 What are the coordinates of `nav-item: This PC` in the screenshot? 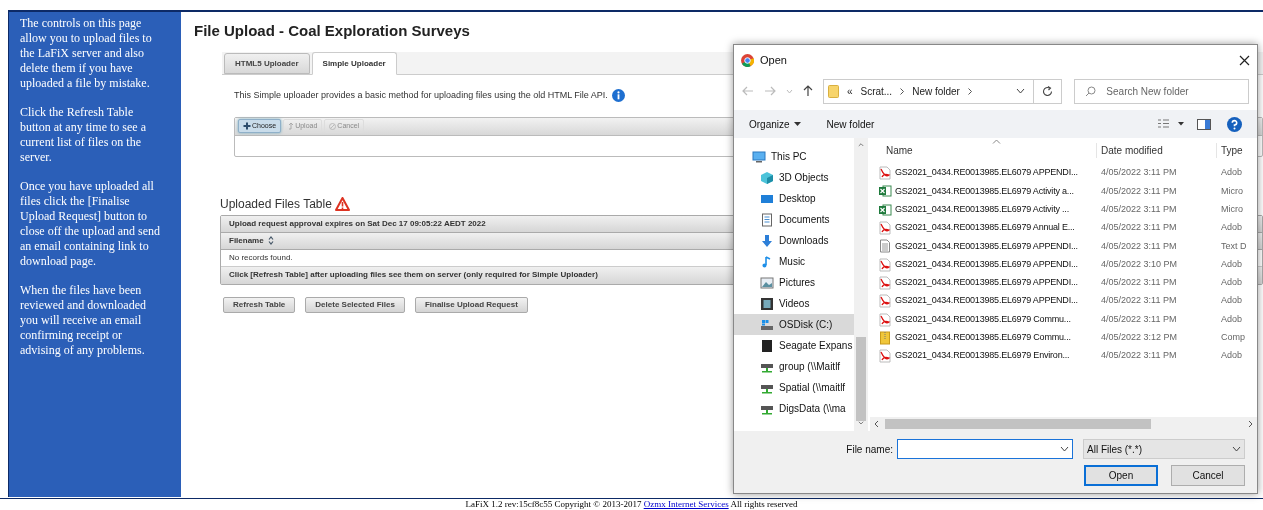 It's located at (794, 156).